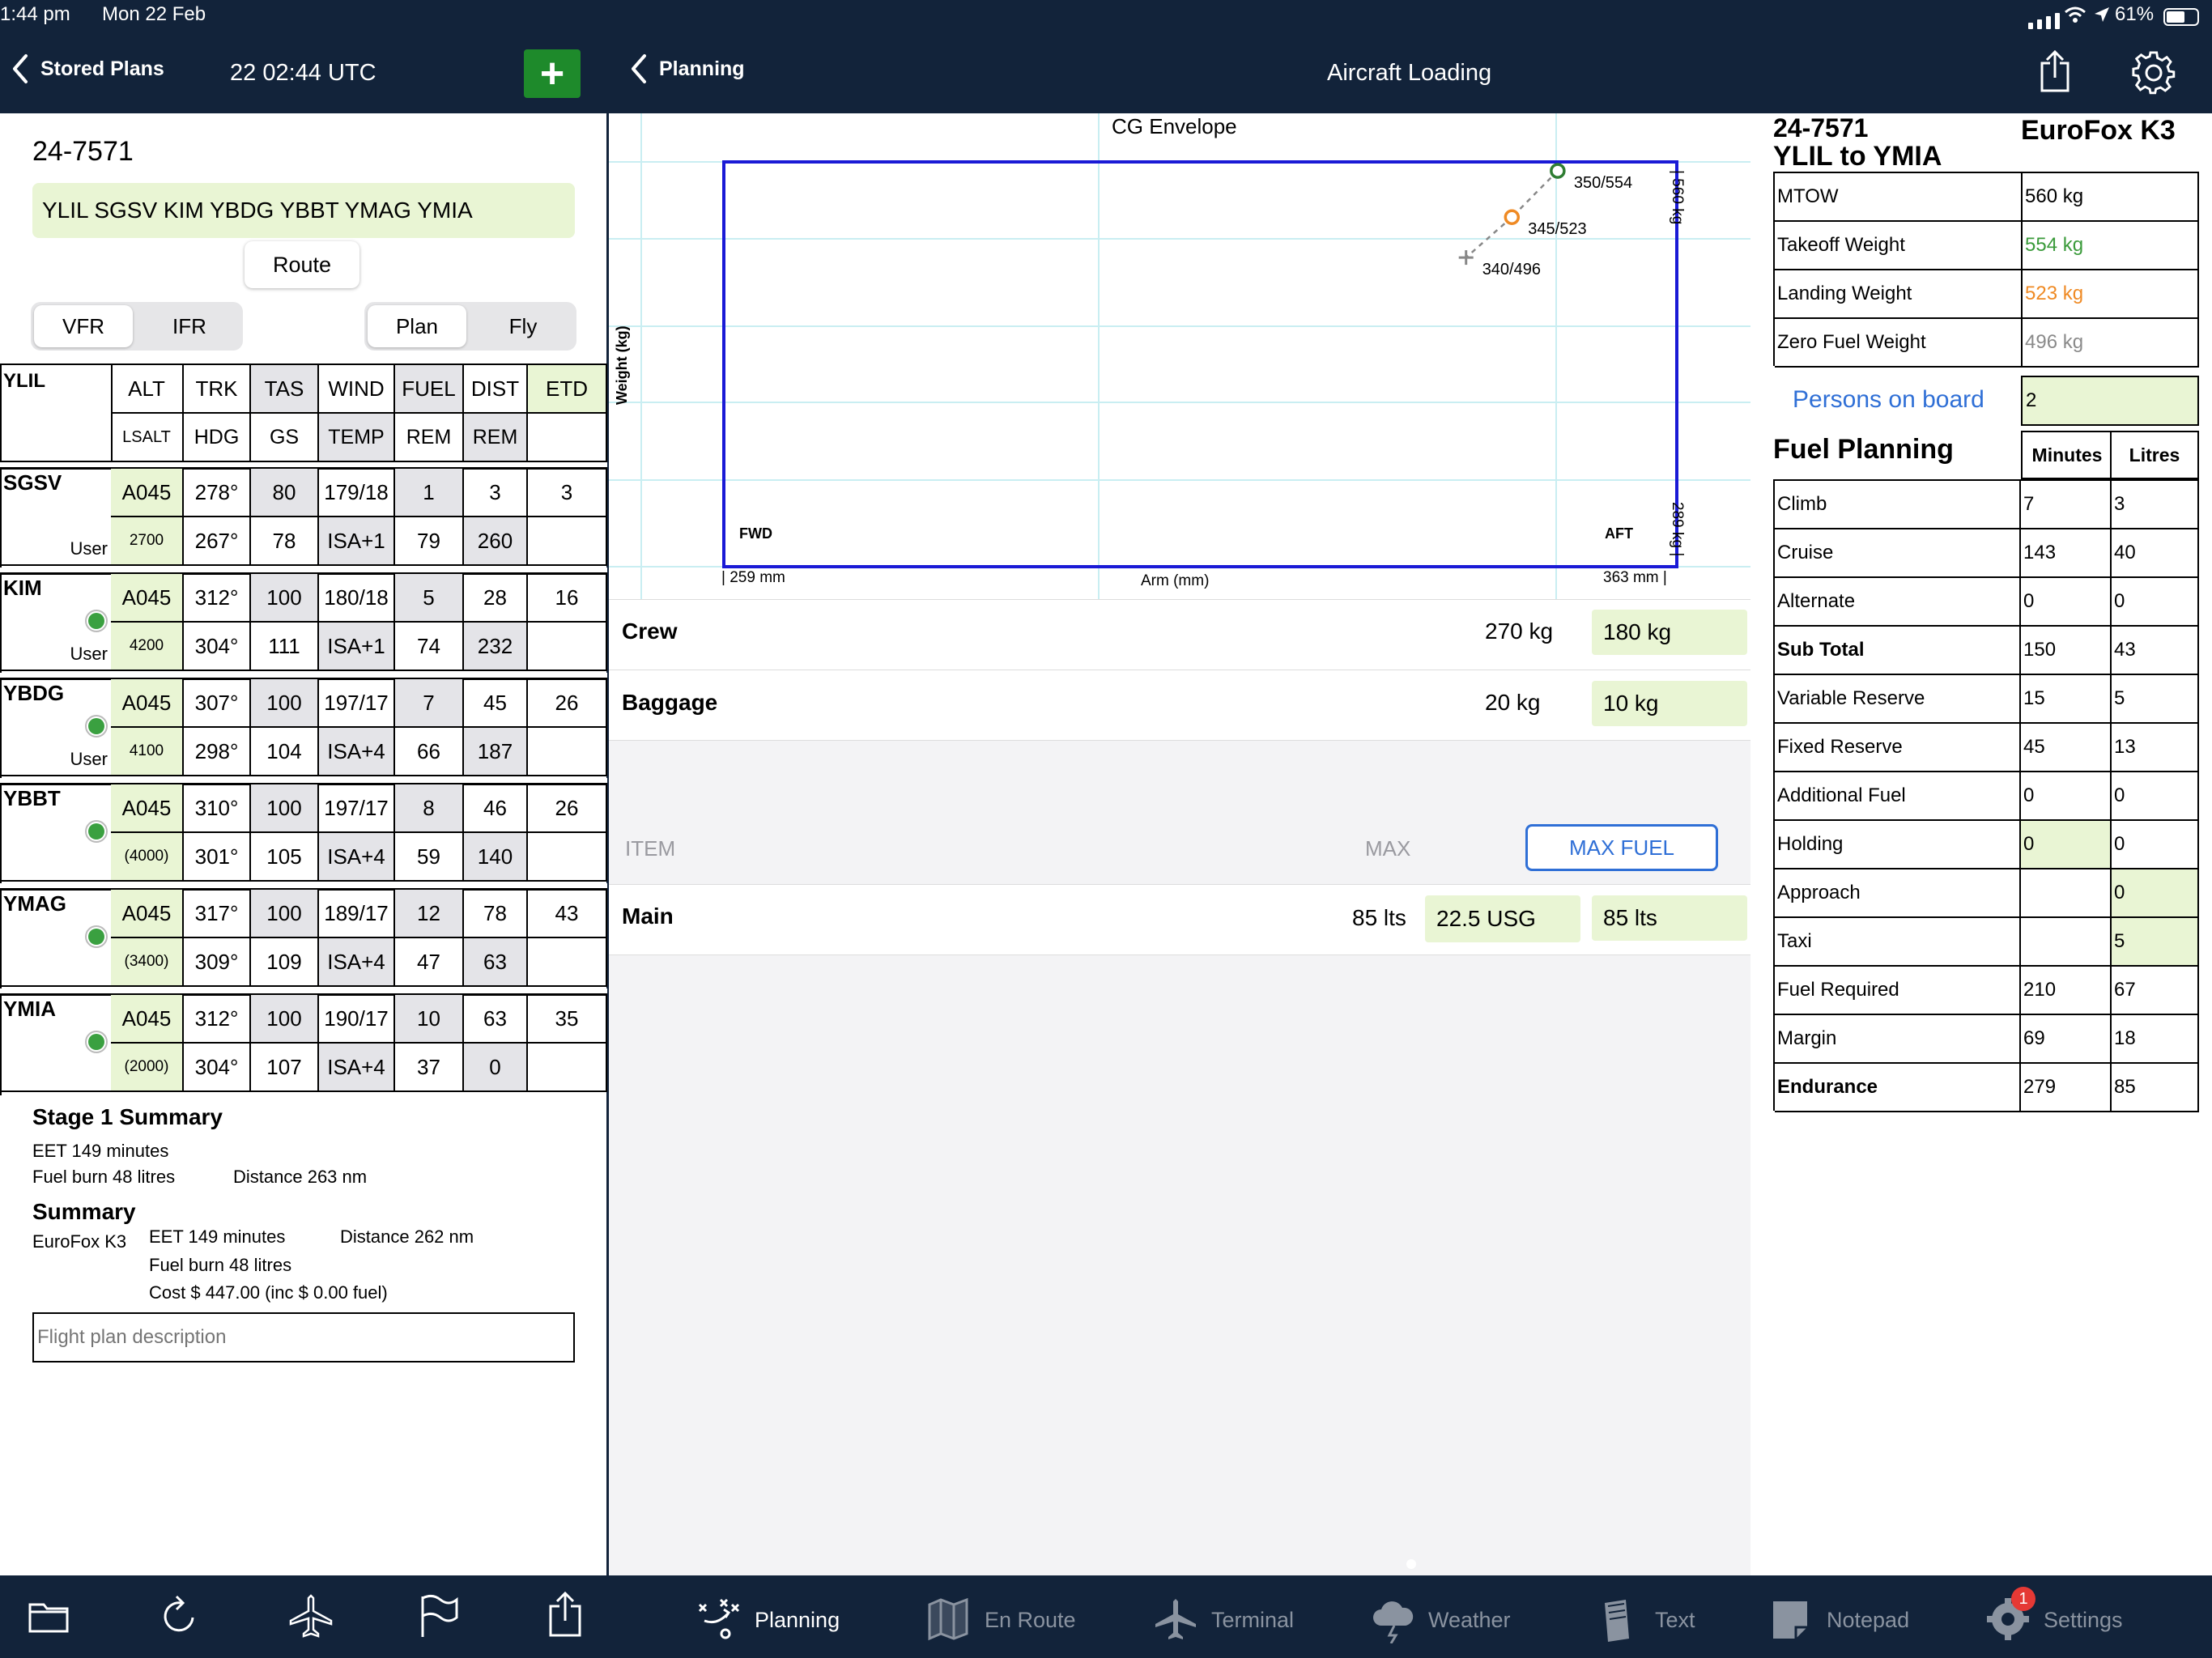 The width and height of the screenshot is (2212, 1658). I want to click on persons-on-board-input: 2, so click(2110, 401).